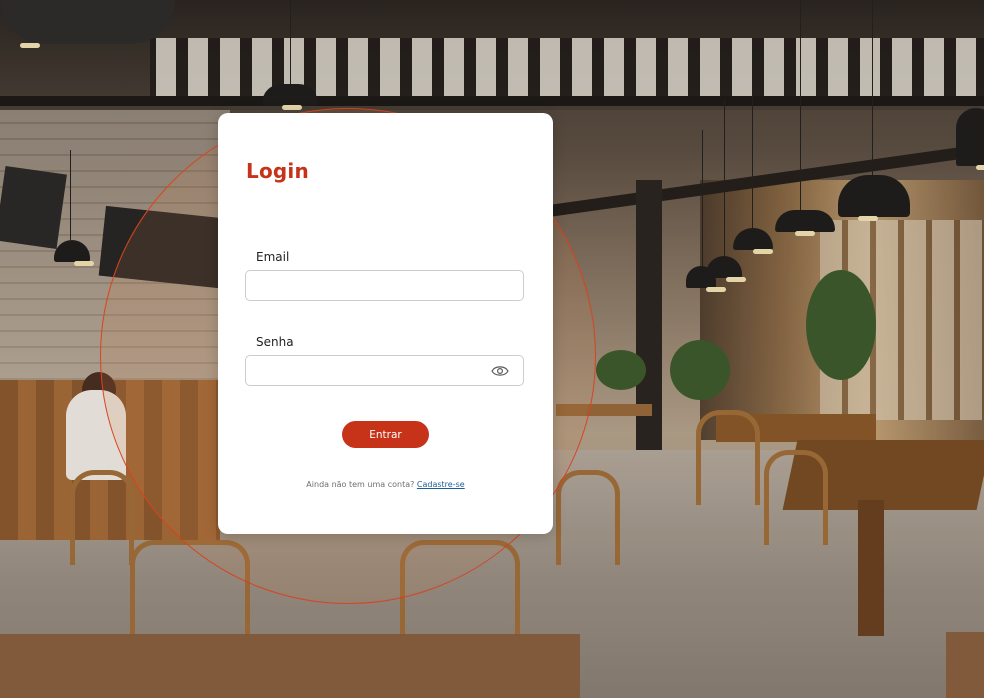  I want to click on signup-prompt-row: Ainda não tem uma conta? Cadastre-se, so click(385, 484).